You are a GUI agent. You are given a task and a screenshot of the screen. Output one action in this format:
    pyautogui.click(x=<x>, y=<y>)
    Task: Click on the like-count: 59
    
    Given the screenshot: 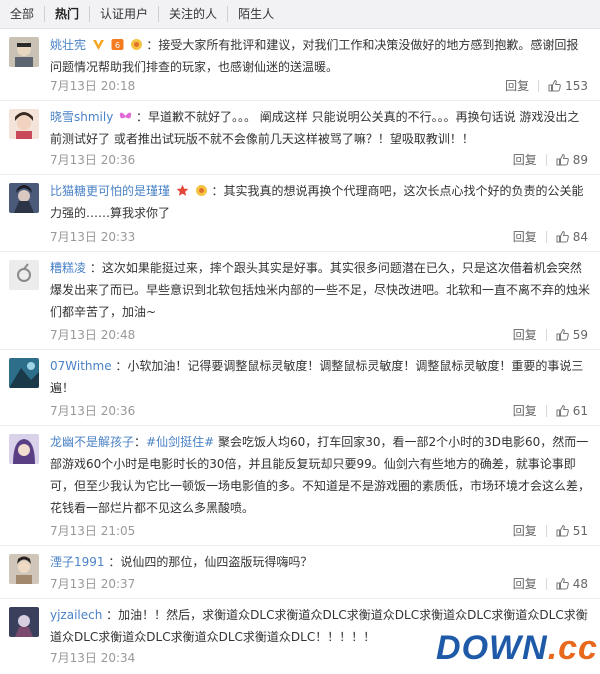 What is the action you would take?
    pyautogui.click(x=580, y=334)
    